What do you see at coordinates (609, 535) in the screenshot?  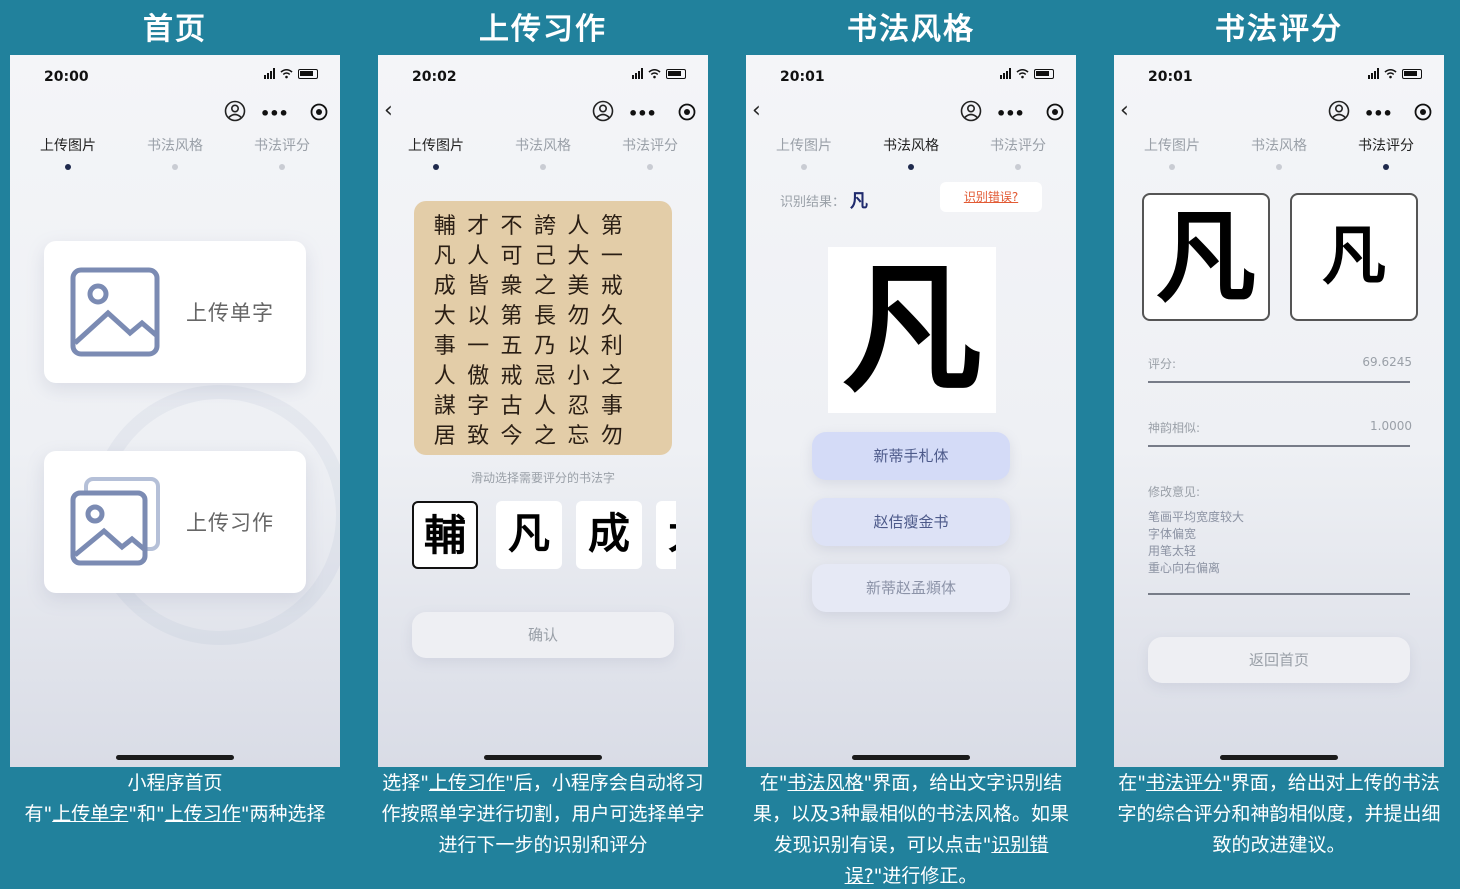 I see `char-option: 成` at bounding box center [609, 535].